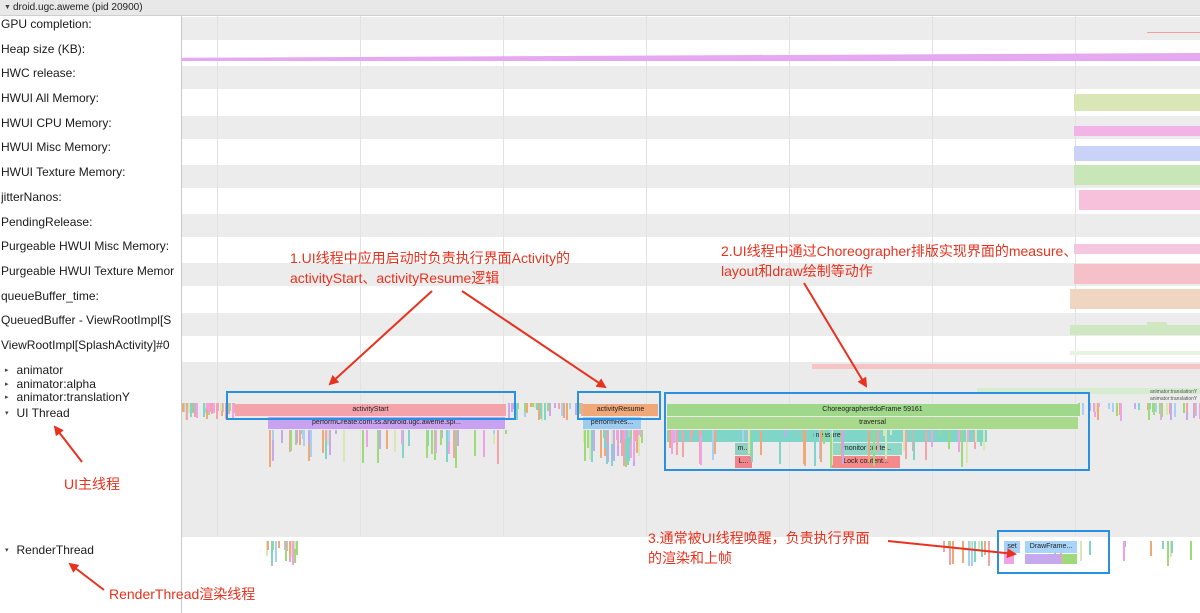  What do you see at coordinates (899, 251) in the screenshot?
I see `annotation-2-line-1: 2.UI线程中通过Choreographer排版实现界面的measure、` at bounding box center [899, 251].